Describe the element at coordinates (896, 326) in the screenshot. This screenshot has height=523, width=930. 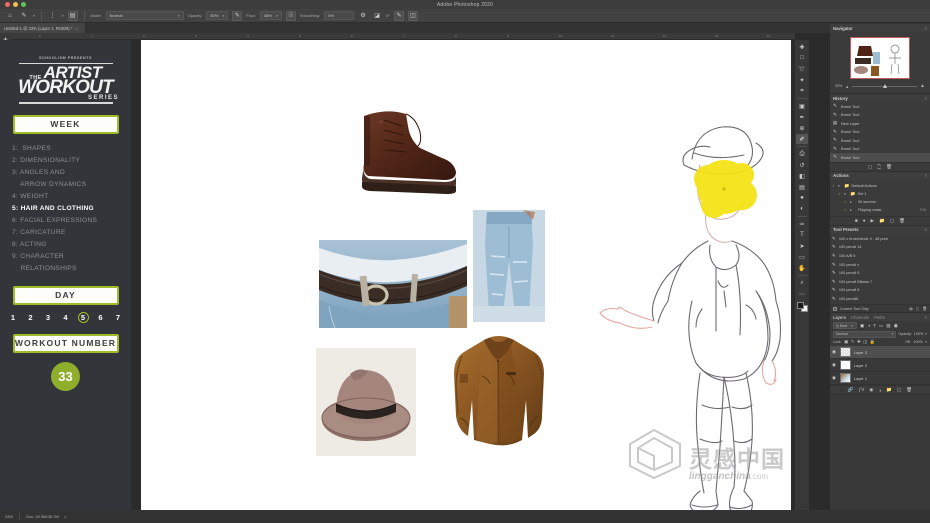
I see `filter-toggle-icon: ◉` at that location.